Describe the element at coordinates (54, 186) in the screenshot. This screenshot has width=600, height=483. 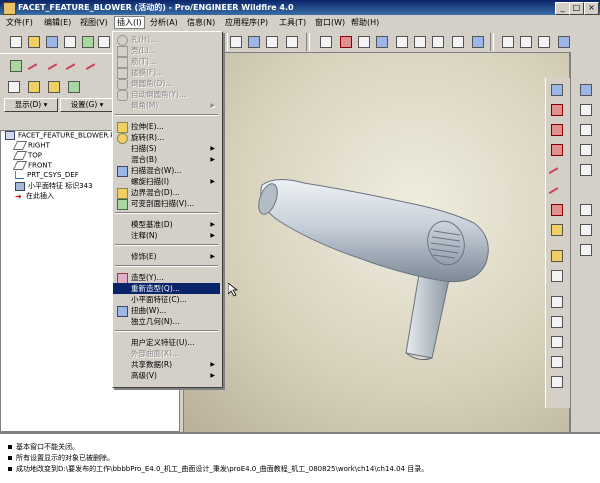
I see `tree-item-facet-feature: 小平面特征 标识343` at that location.